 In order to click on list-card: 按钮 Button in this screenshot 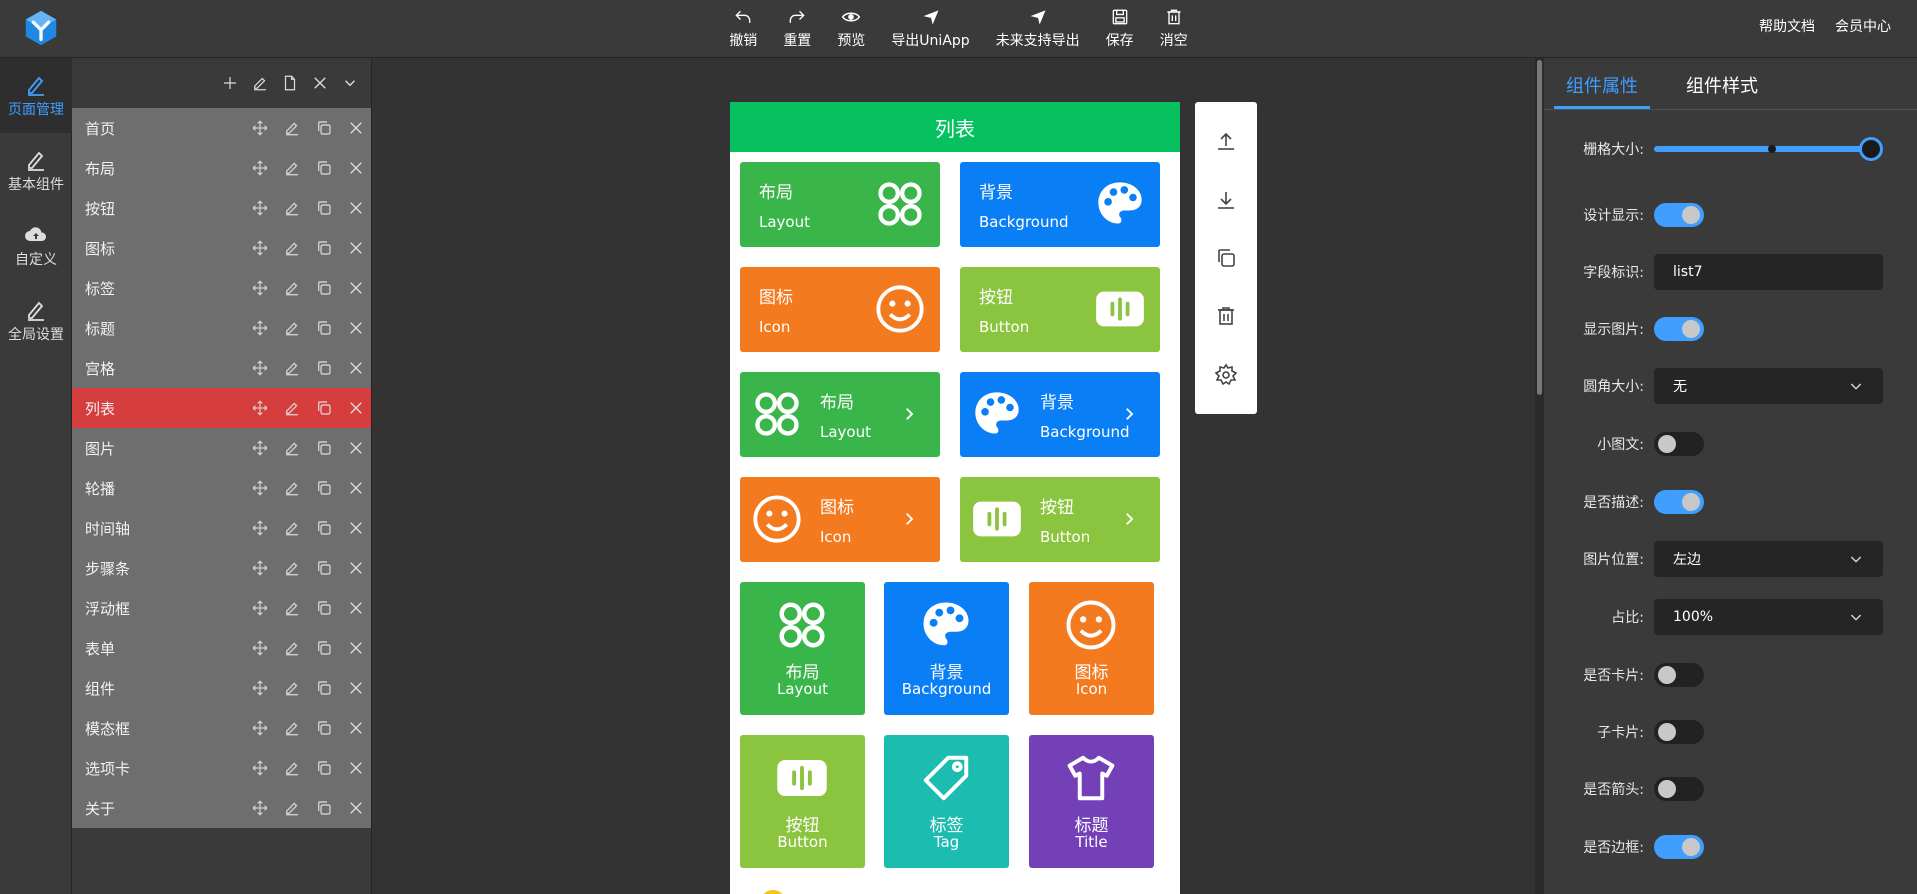, I will do `click(1060, 519)`.